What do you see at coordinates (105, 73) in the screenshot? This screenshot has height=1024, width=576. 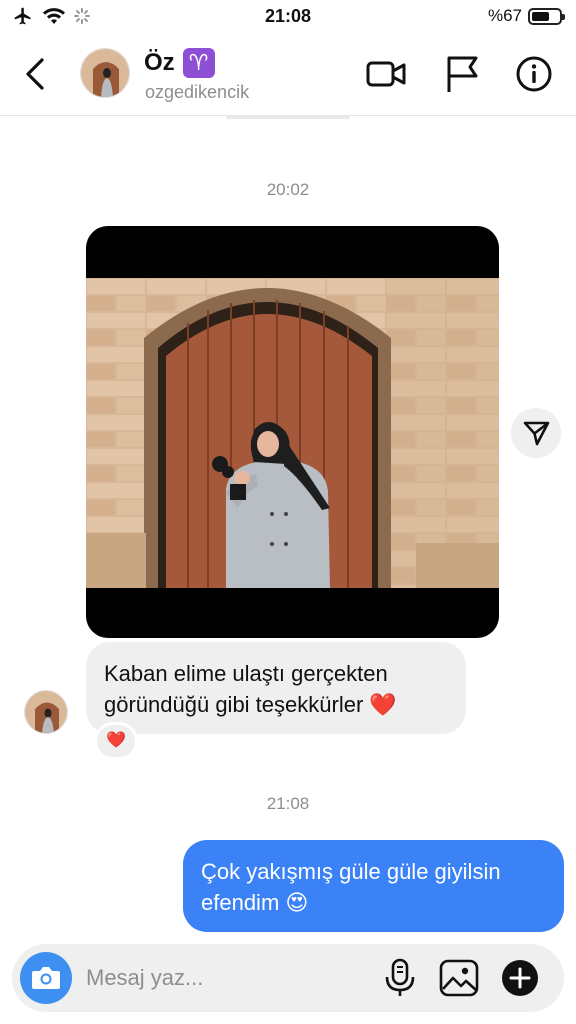 I see `contact-avatar` at bounding box center [105, 73].